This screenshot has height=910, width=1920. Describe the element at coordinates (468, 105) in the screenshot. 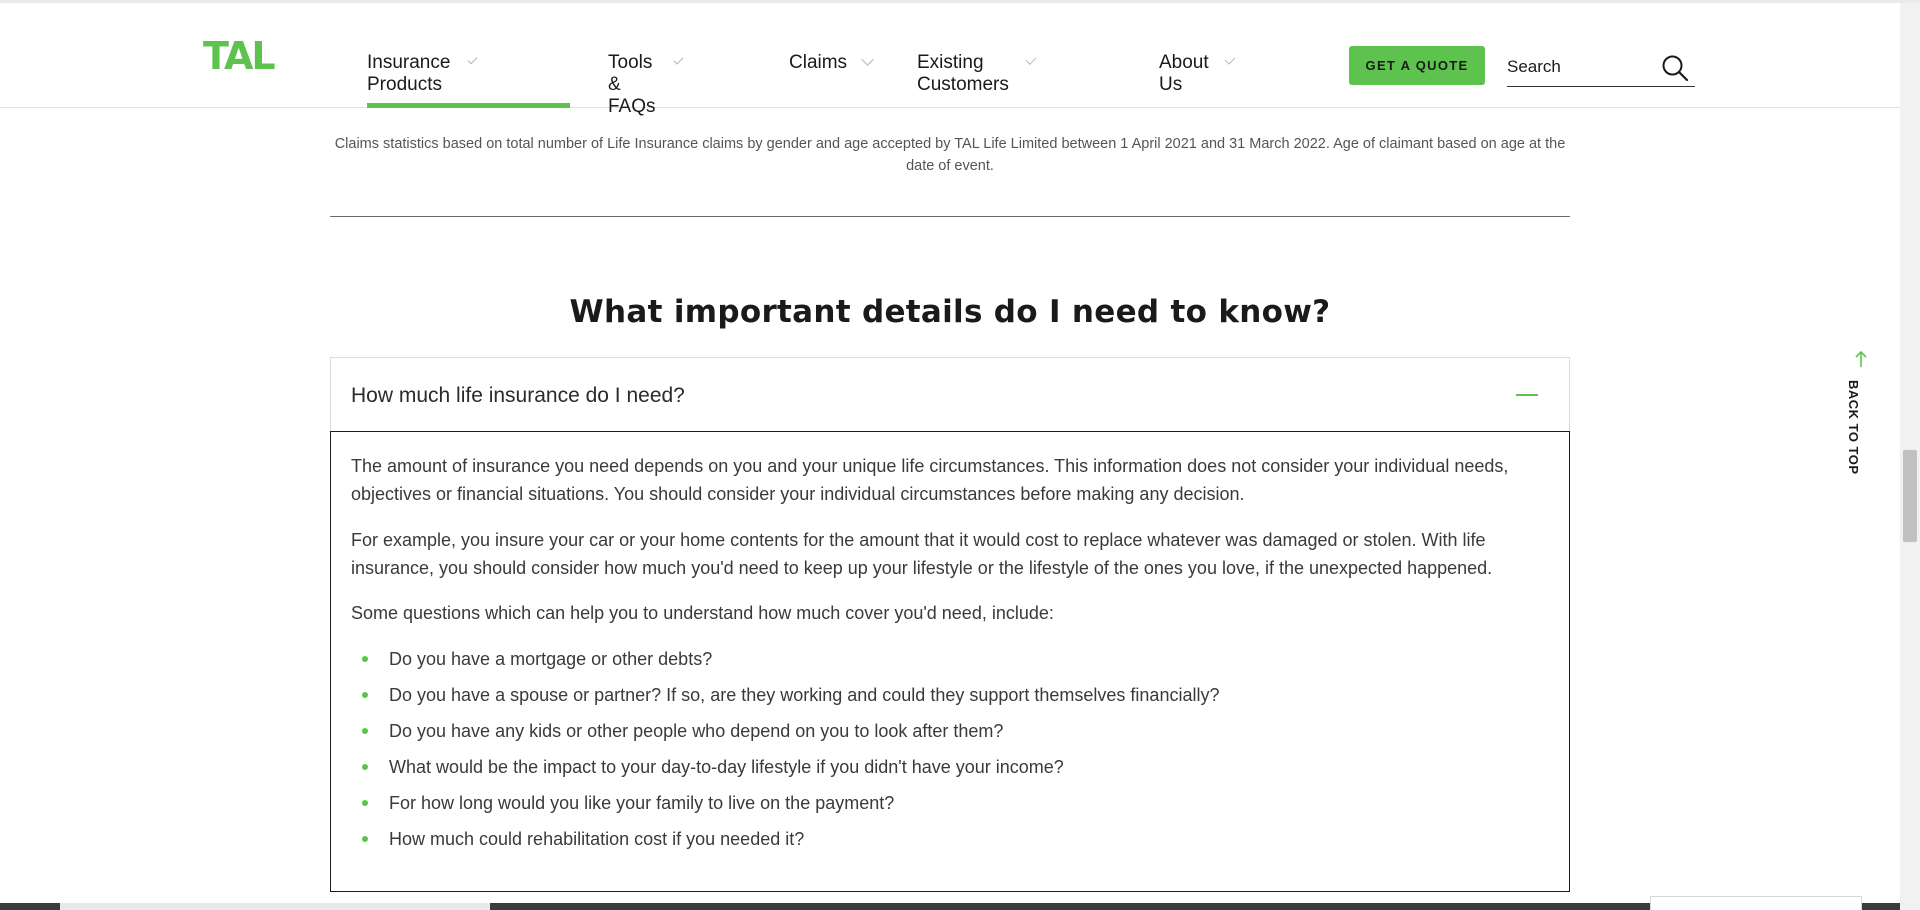

I see `active-nav-indicator` at that location.